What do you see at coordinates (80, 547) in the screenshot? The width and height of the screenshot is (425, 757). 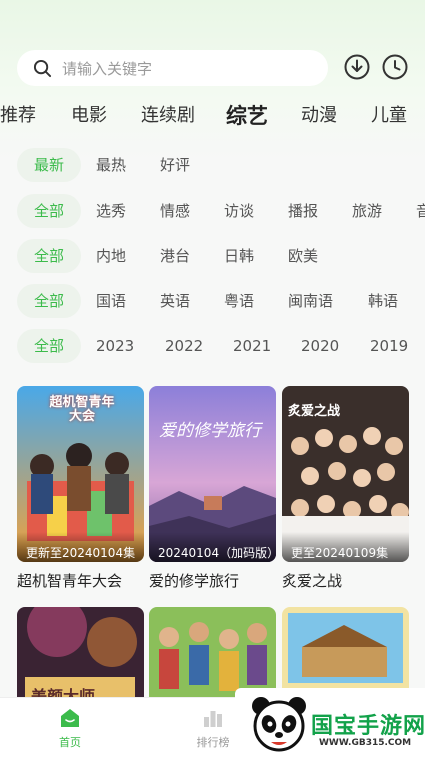 I see `poster-update-caption: 更新至20240104集` at bounding box center [80, 547].